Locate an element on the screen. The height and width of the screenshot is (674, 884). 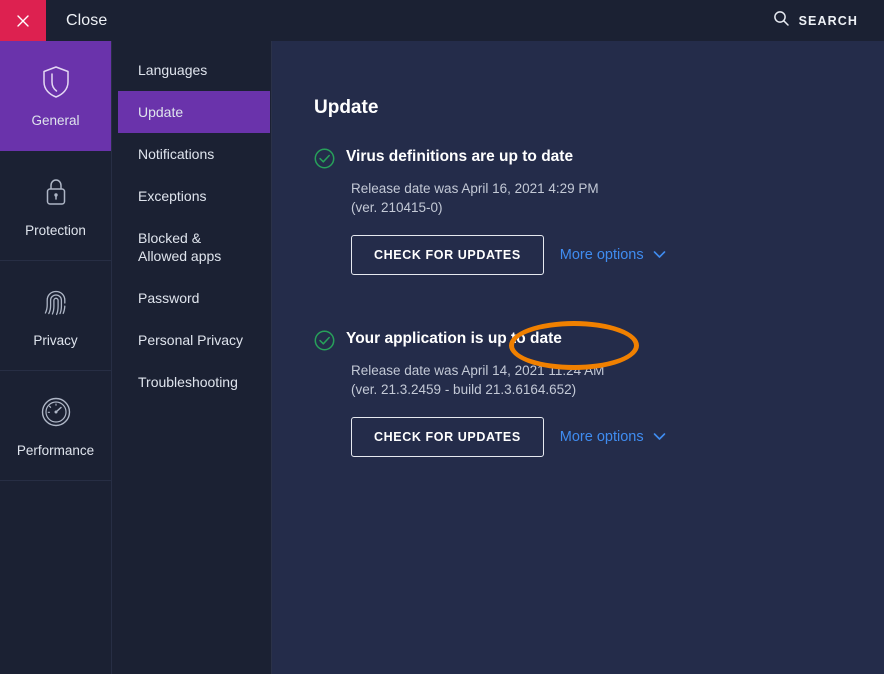
page-title: Update is located at coordinates (346, 107).